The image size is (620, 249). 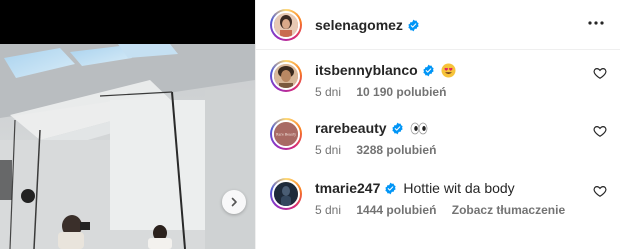 I want to click on comment-username: rarebeauty, so click(x=351, y=128).